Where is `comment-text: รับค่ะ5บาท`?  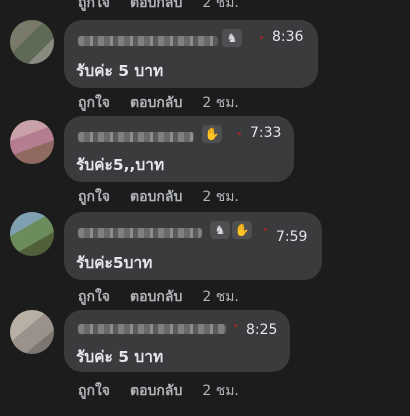
comment-text: รับค่ะ5บาท is located at coordinates (114, 263).